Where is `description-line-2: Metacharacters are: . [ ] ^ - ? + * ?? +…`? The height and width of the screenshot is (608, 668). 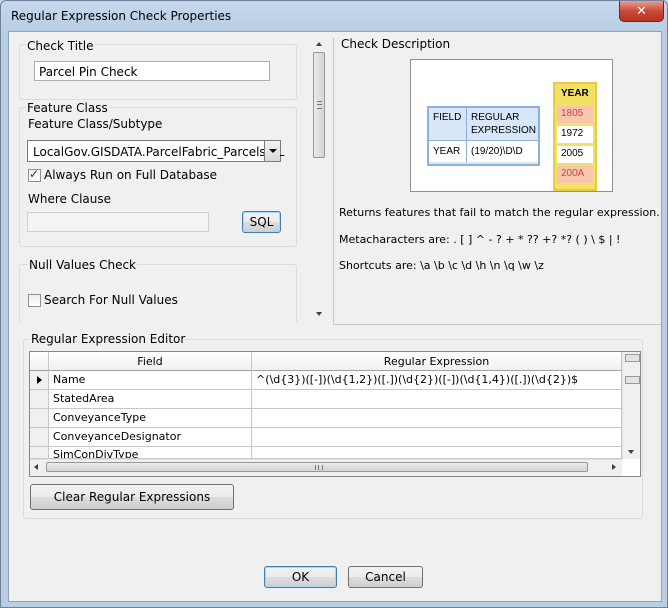
description-line-2: Metacharacters are: . [ ] ^ - ? + * ?? +… is located at coordinates (480, 239).